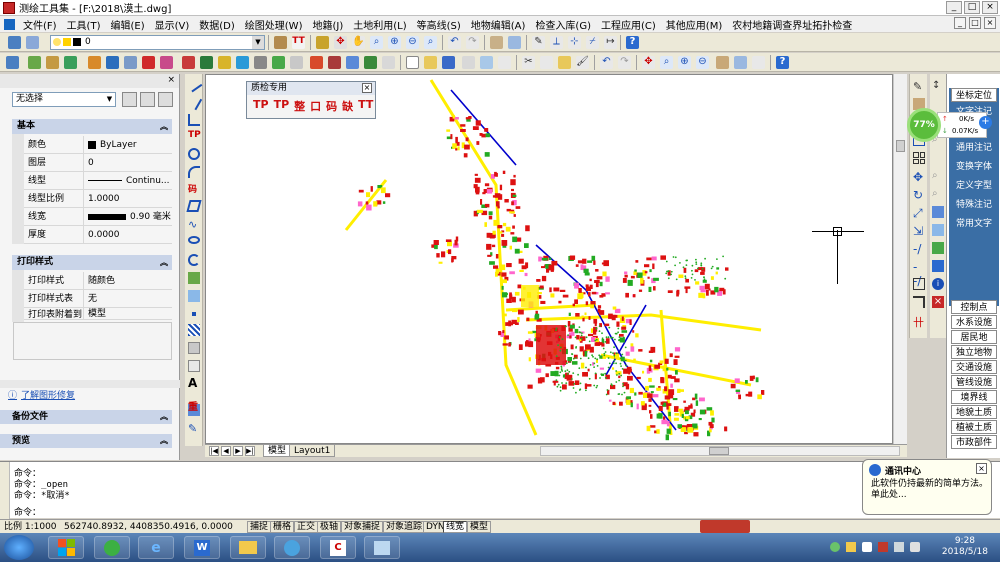 The width and height of the screenshot is (1000, 562). I want to click on pan-realtime-icon: ✥, so click(648, 62).